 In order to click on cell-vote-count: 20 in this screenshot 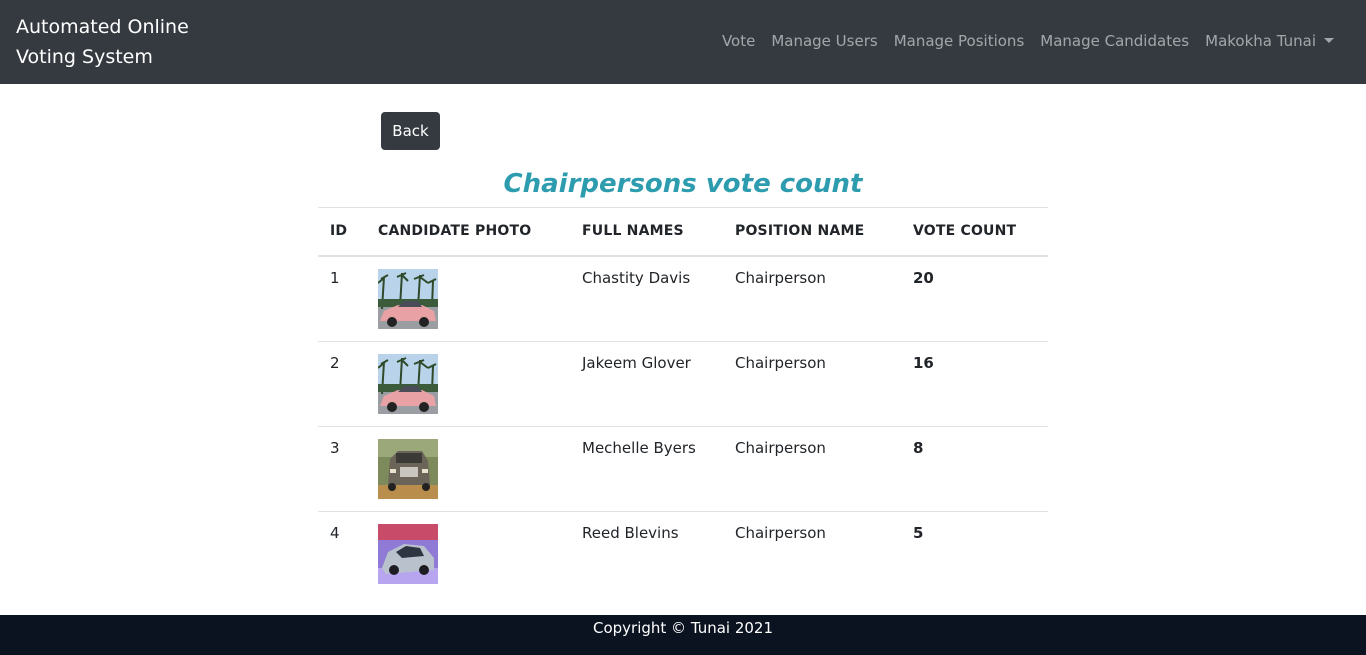, I will do `click(923, 277)`.